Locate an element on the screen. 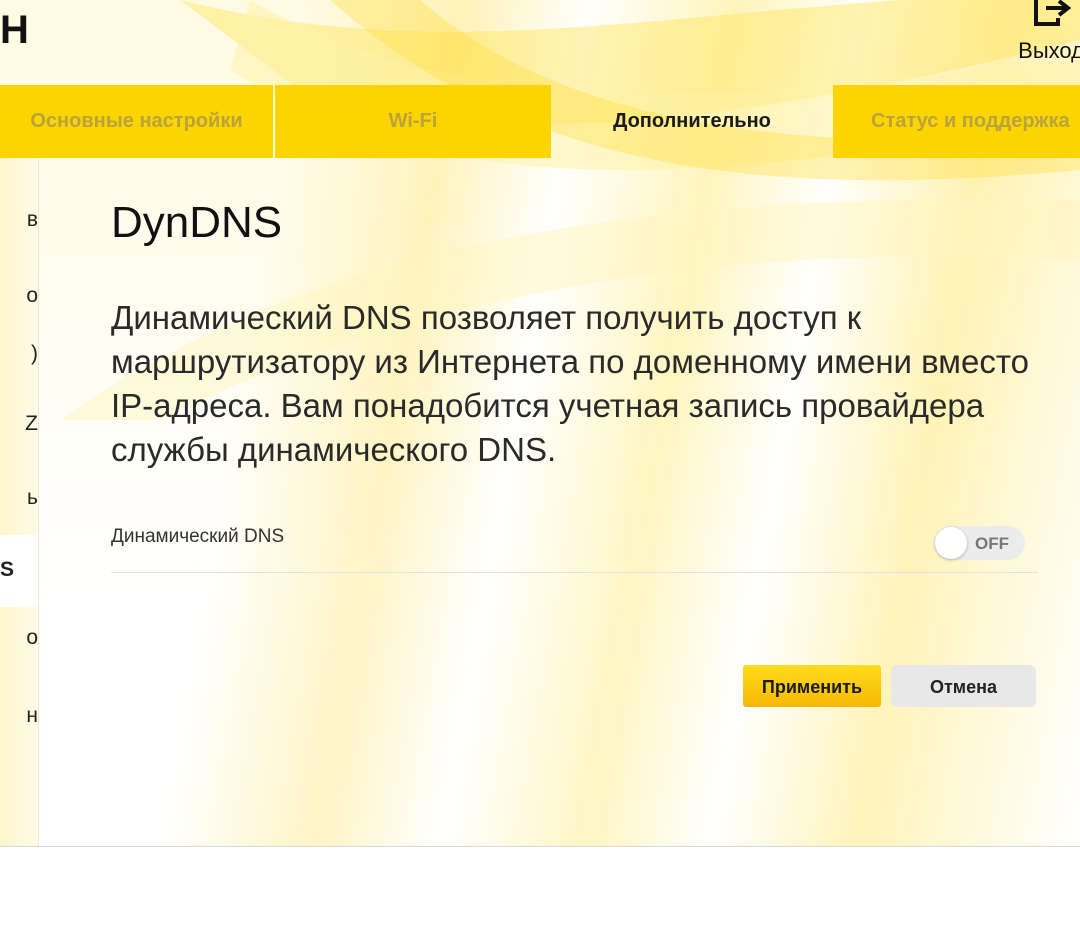  sidebar-item-8: н is located at coordinates (19, 716).